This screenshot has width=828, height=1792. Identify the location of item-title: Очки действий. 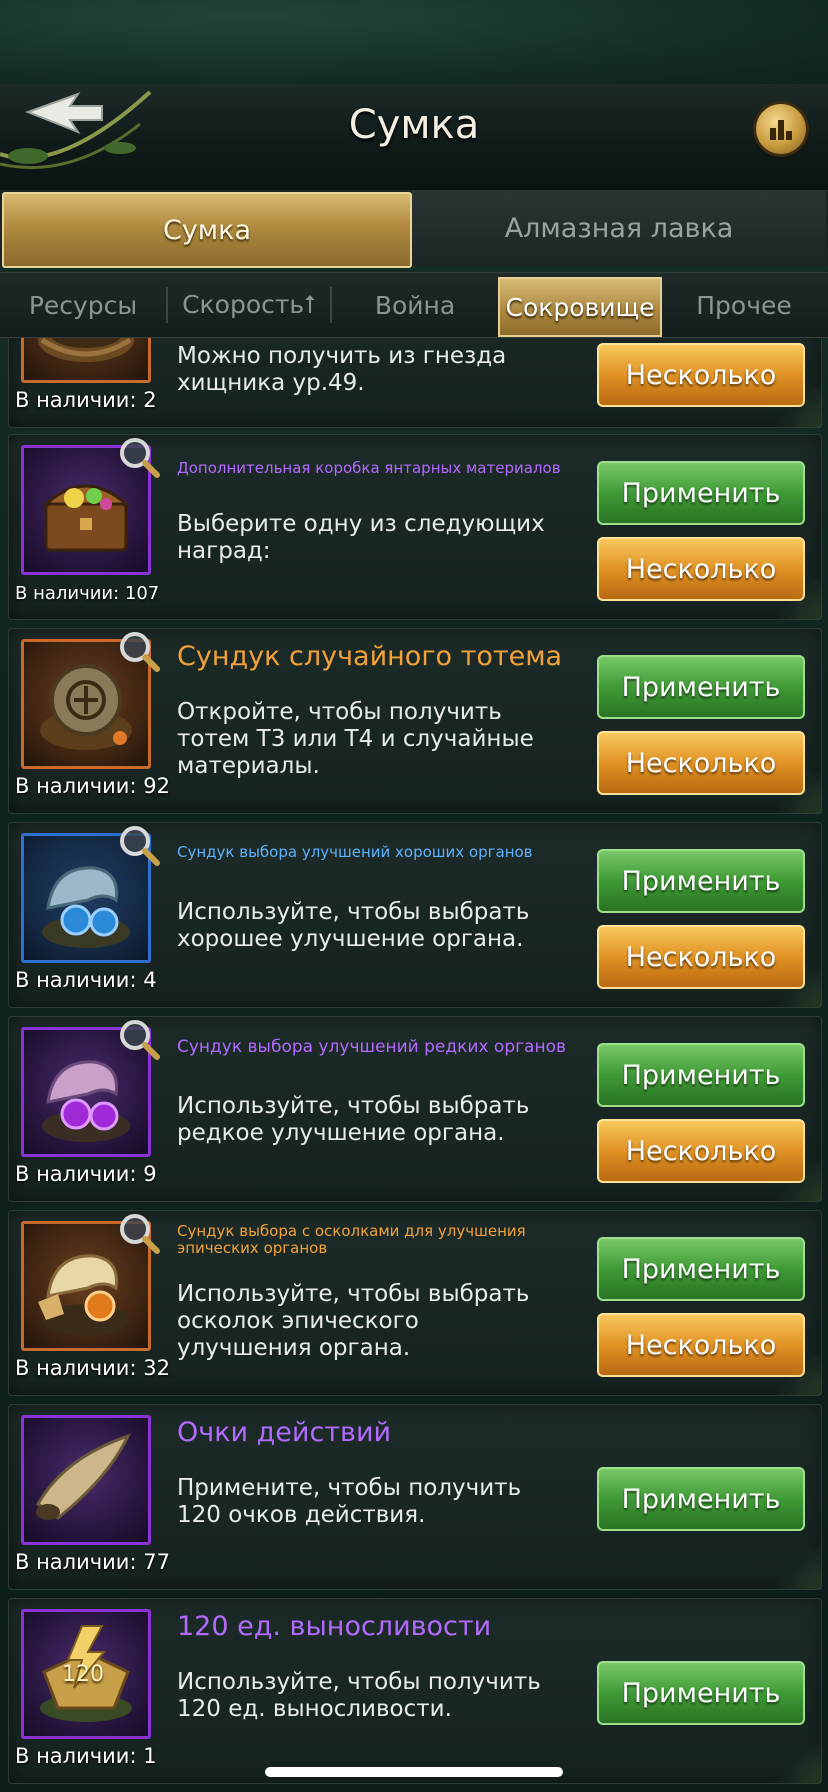
(284, 1432).